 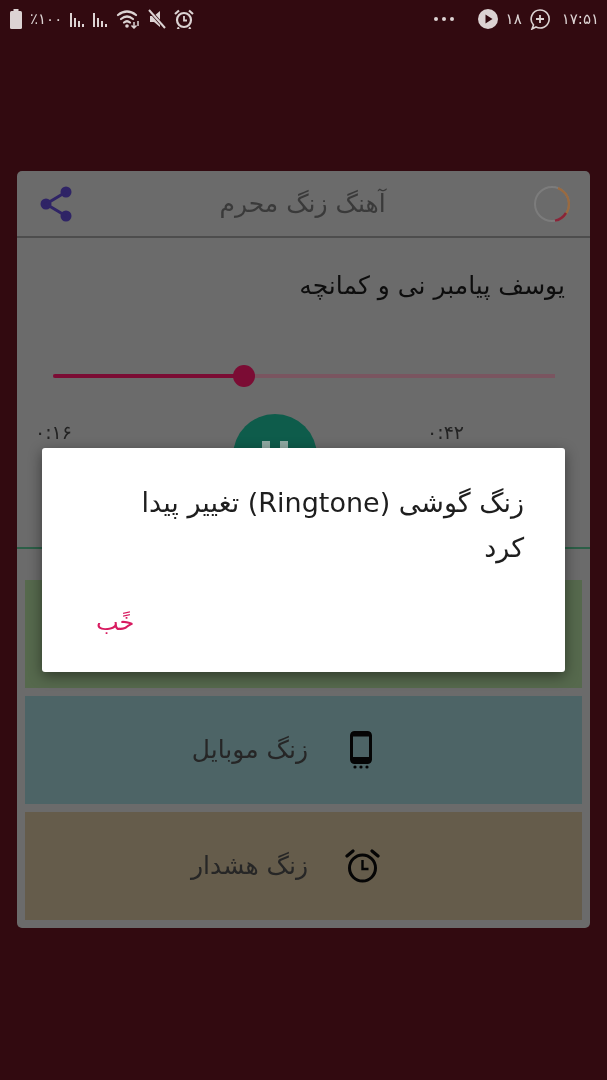 I want to click on mute-icon, so click(x=157, y=19).